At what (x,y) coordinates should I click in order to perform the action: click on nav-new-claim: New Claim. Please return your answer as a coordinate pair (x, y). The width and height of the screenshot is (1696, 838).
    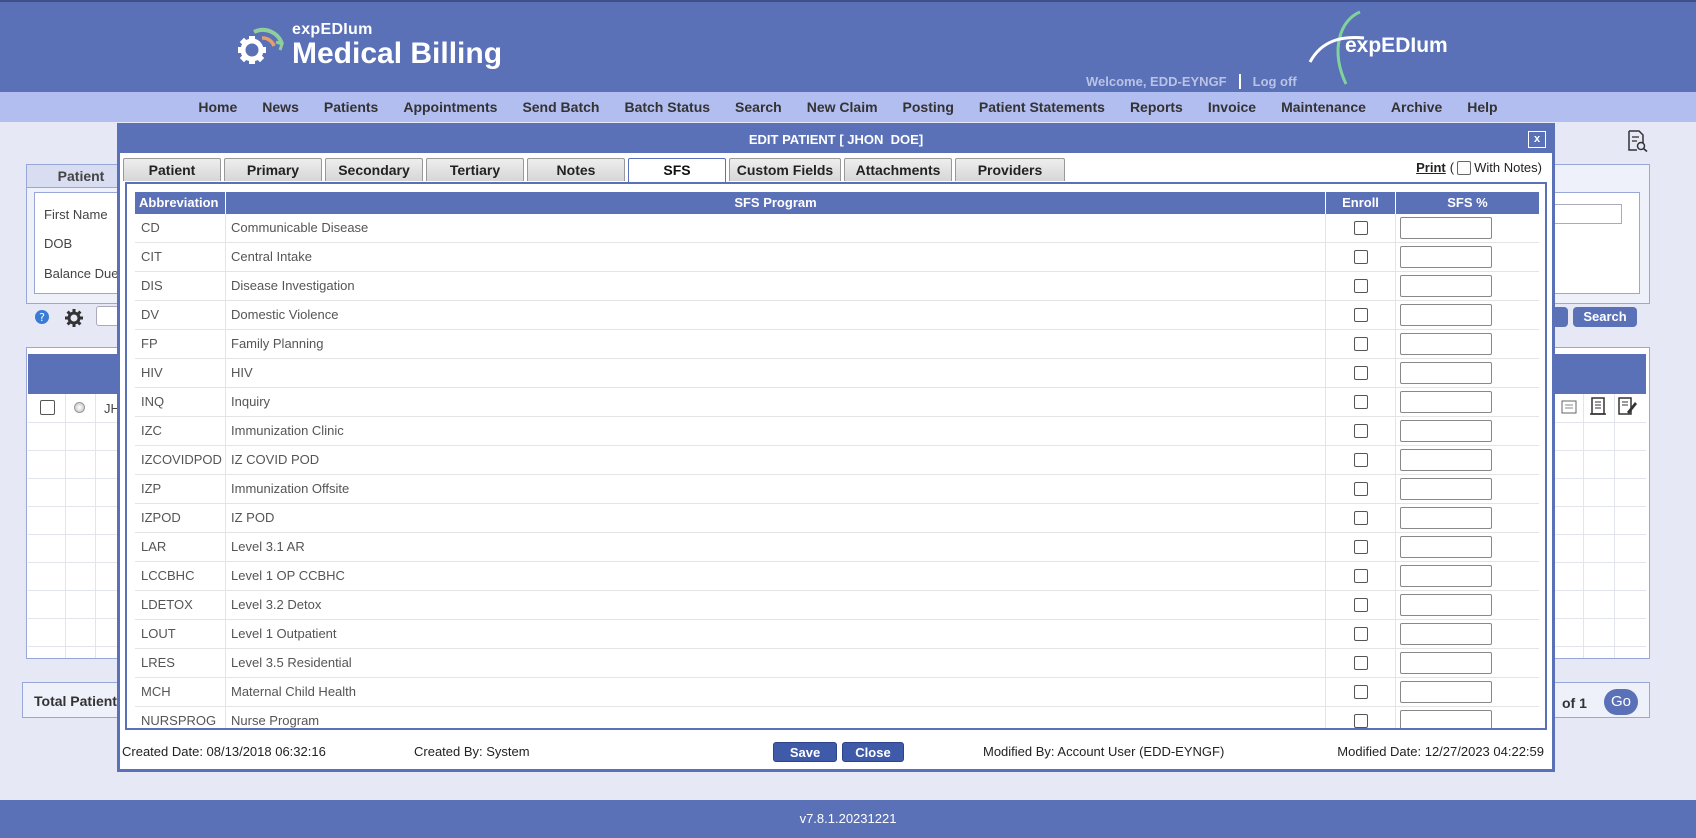
    Looking at the image, I should click on (842, 107).